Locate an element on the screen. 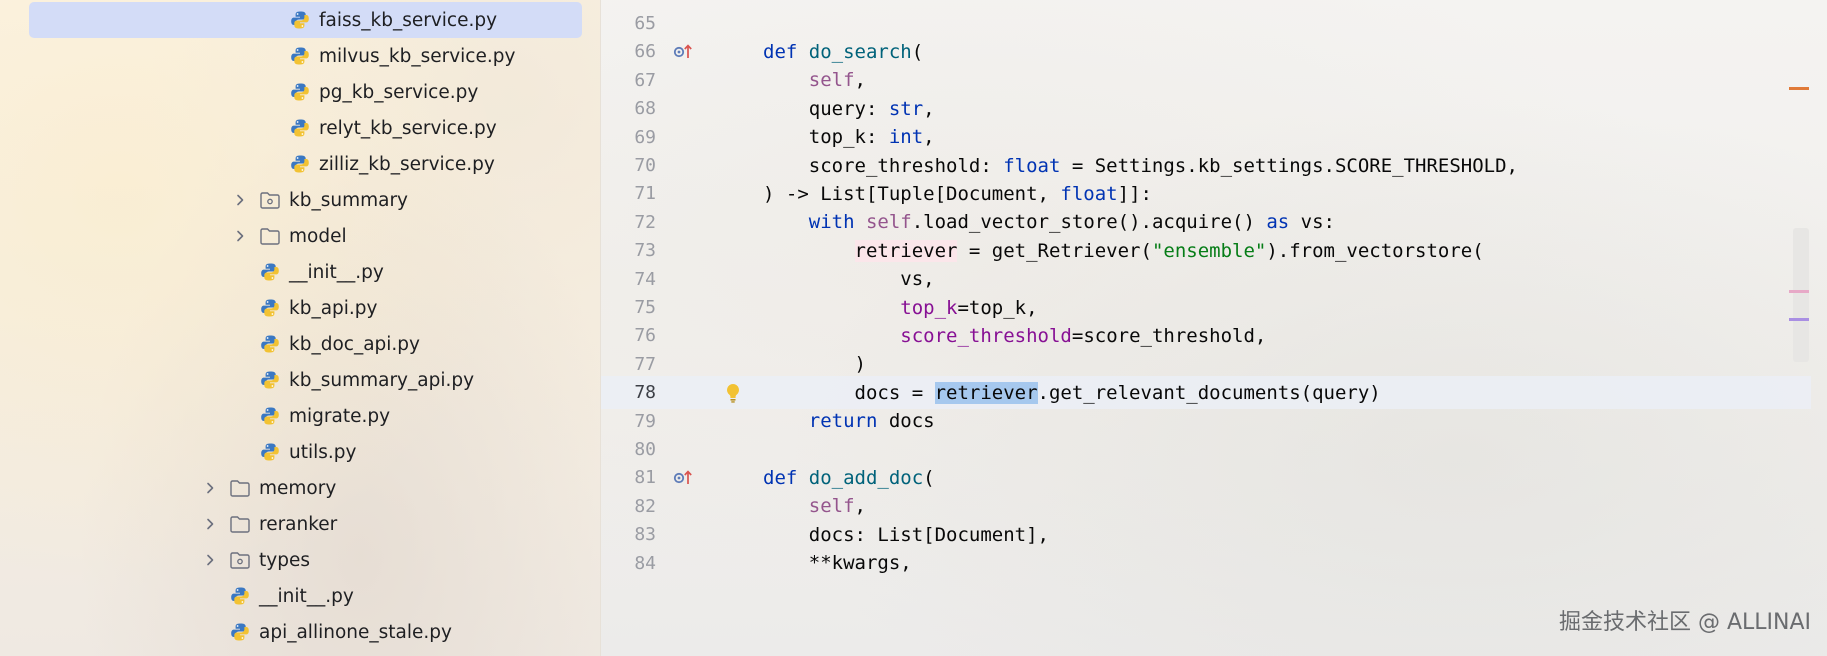  line-number: 83 is located at coordinates (628, 534).